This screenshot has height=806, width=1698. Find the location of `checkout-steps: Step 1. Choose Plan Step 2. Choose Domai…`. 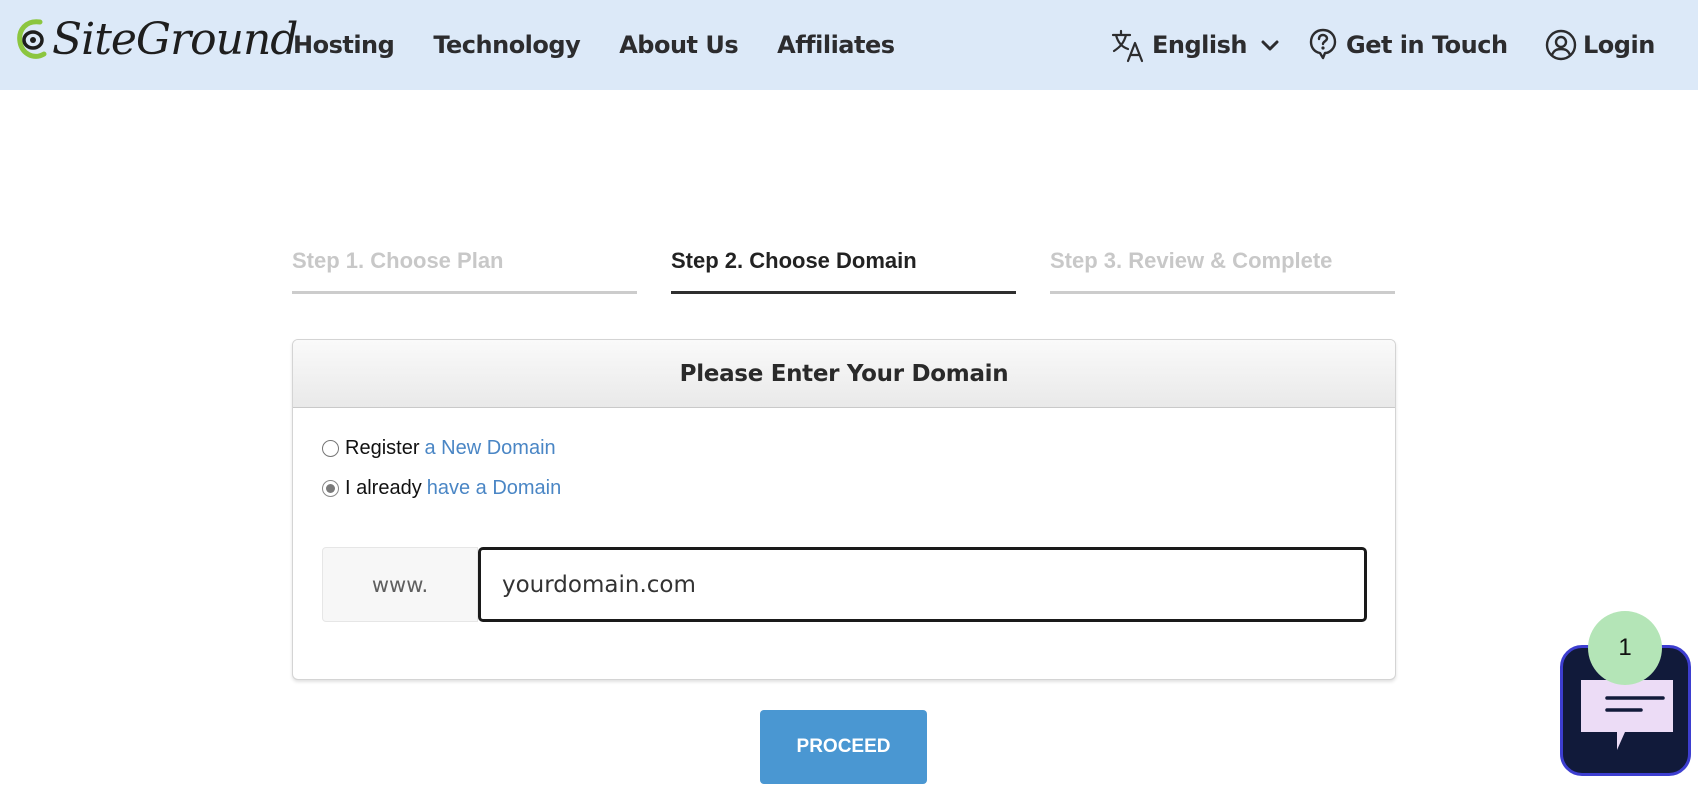

checkout-steps: Step 1. Choose Plan Step 2. Choose Domai… is located at coordinates (844, 271).